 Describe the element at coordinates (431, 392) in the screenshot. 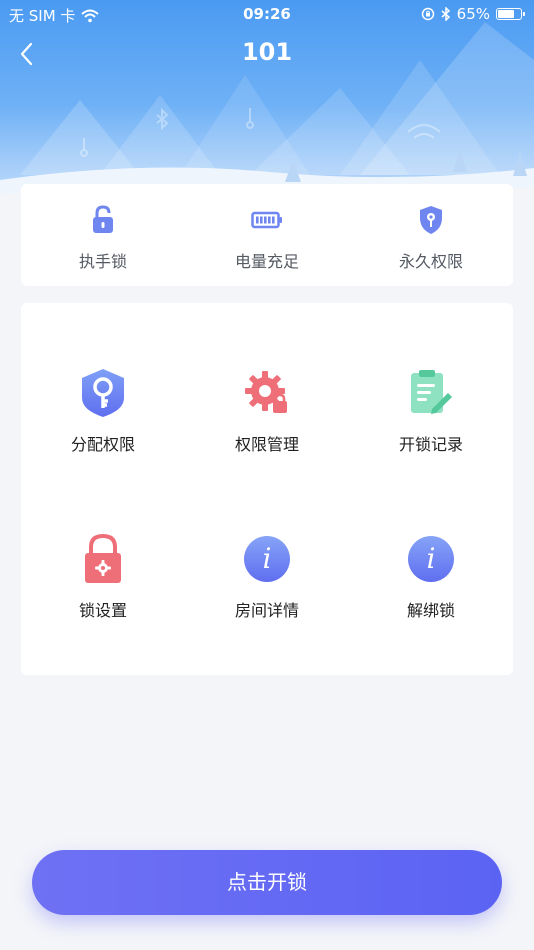

I see `clipboard-edit-icon` at that location.